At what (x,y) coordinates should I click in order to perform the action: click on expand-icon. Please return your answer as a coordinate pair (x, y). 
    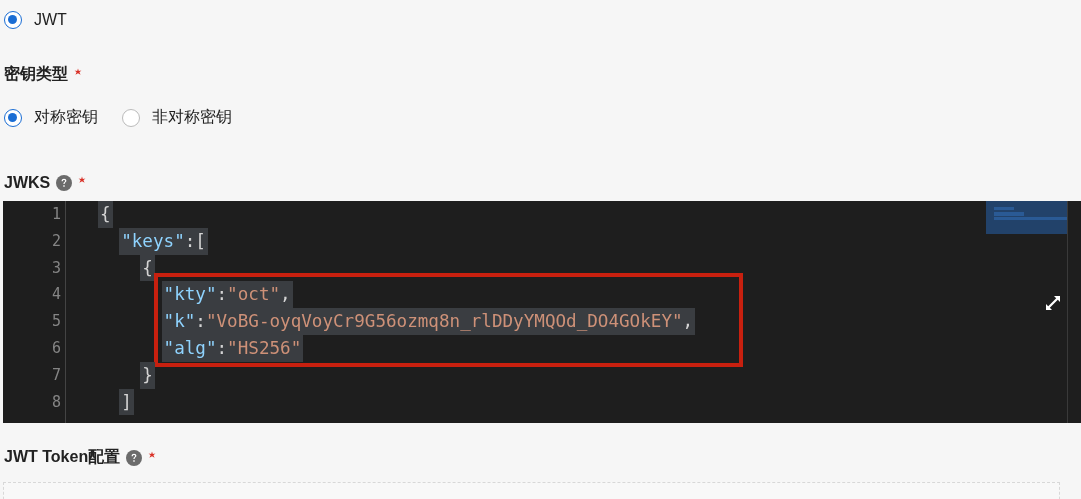
    Looking at the image, I should click on (1053, 303).